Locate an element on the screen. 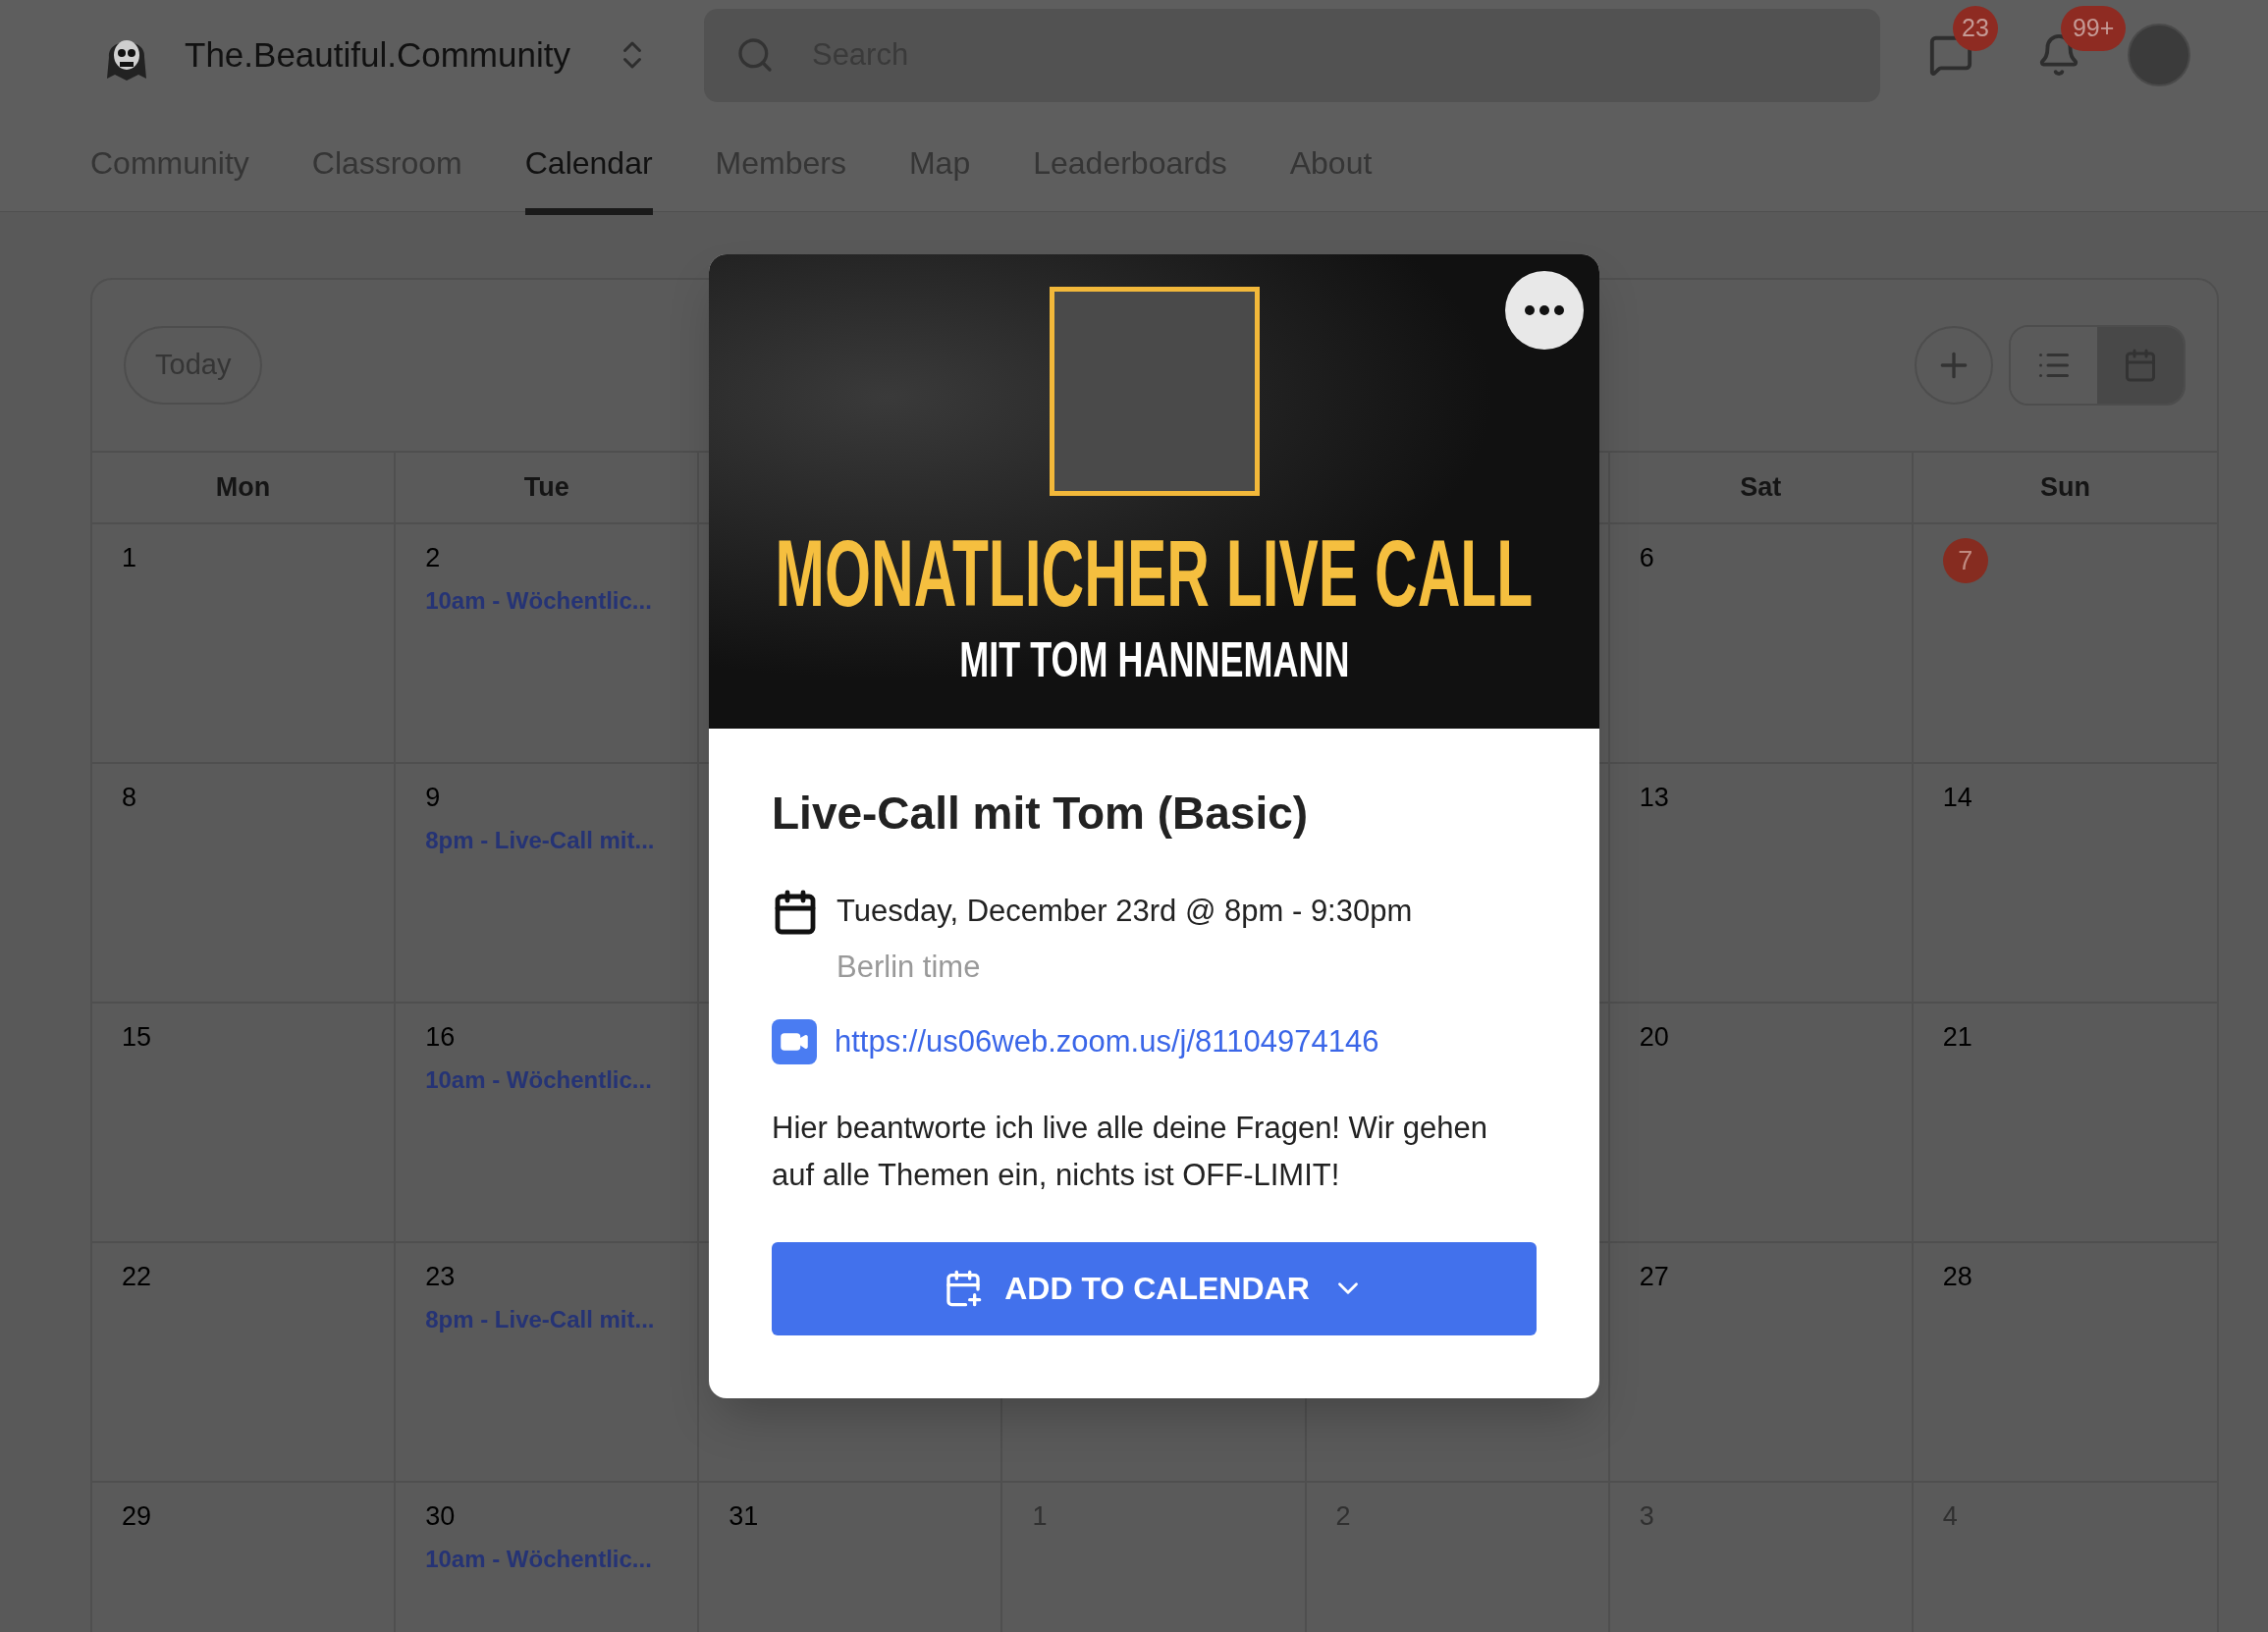 The width and height of the screenshot is (2268, 1632). day-number: 16 is located at coordinates (441, 1037).